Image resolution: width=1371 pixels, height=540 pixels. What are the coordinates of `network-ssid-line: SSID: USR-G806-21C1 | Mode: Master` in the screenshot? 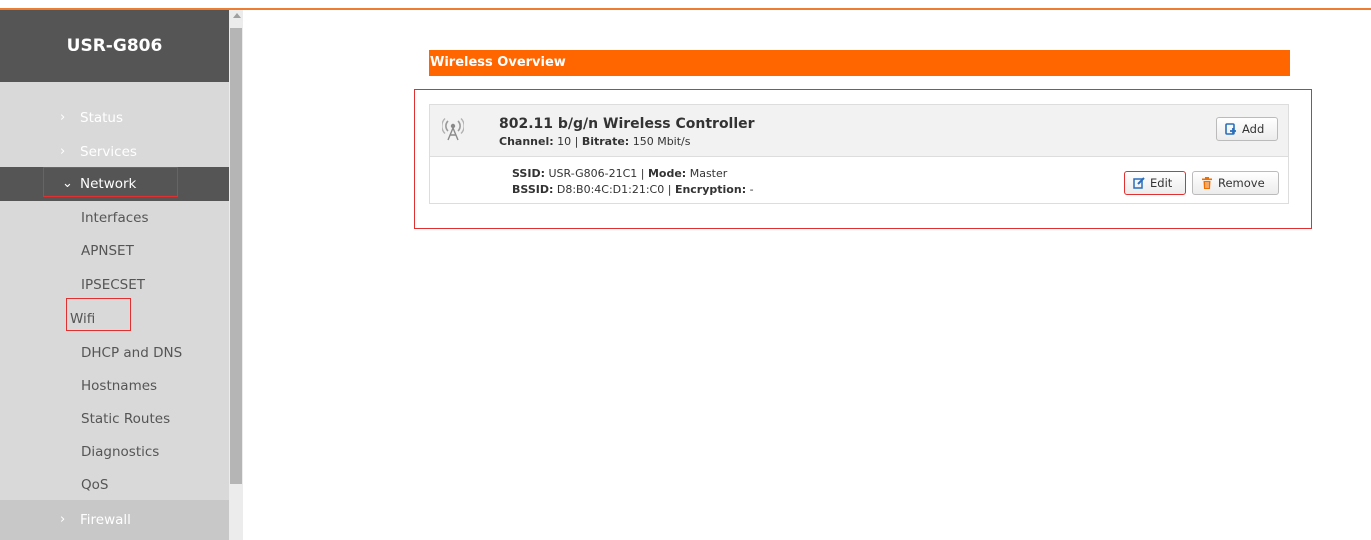 It's located at (620, 173).